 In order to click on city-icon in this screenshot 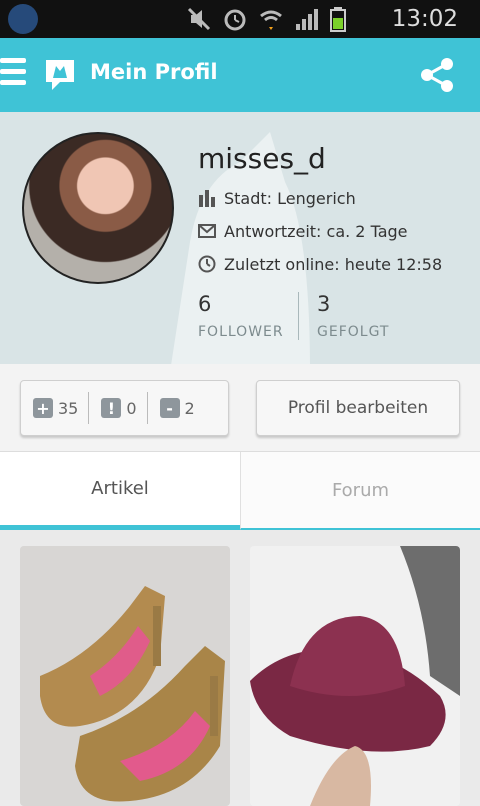, I will do `click(207, 198)`.